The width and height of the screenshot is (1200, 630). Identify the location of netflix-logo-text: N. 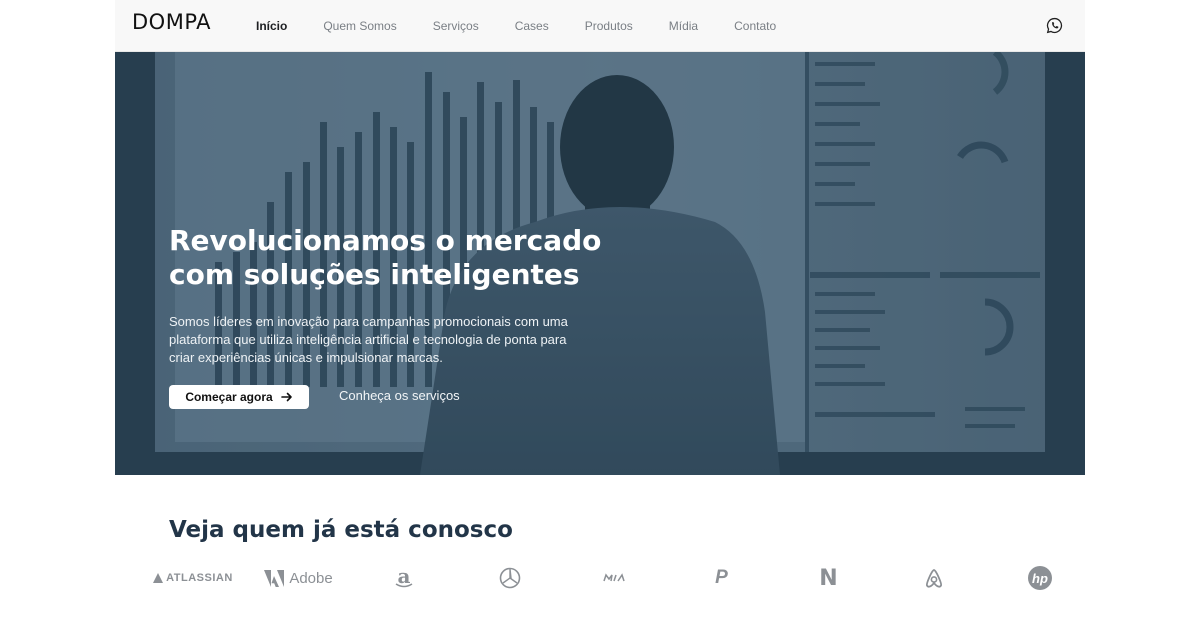
(828, 578).